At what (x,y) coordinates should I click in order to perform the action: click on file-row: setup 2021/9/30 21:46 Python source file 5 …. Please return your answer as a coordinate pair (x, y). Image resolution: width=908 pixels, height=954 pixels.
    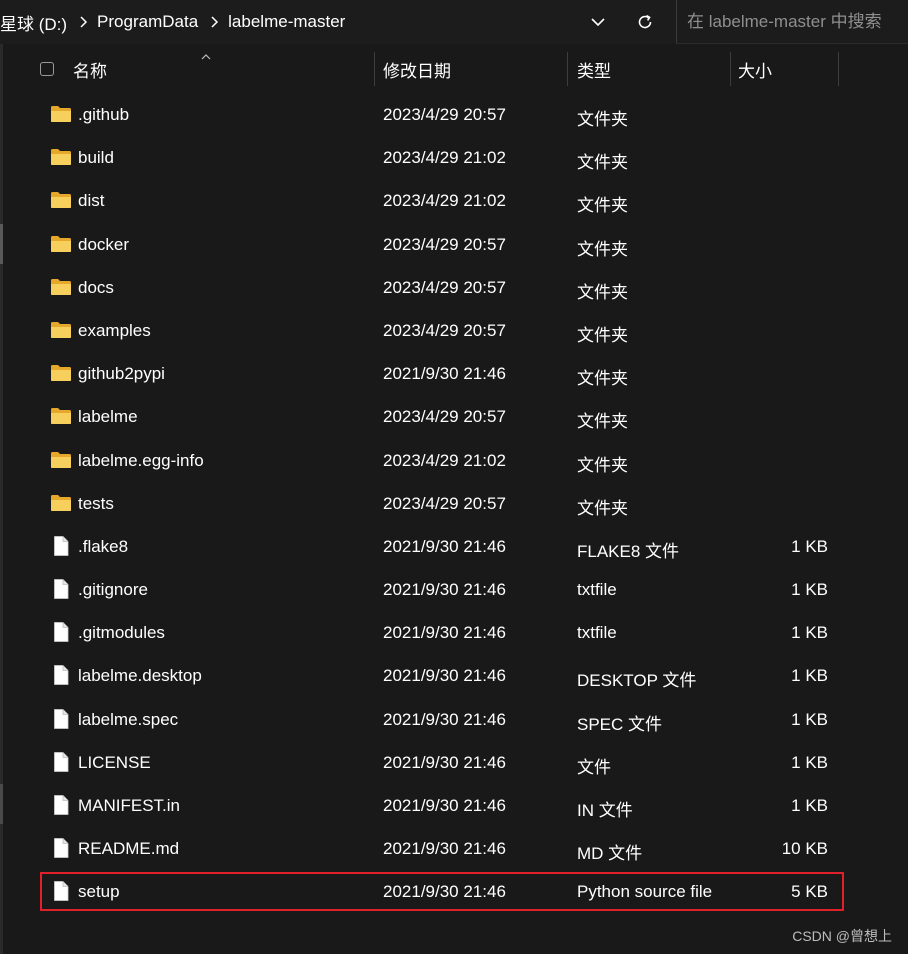
    Looking at the image, I should click on (454, 891).